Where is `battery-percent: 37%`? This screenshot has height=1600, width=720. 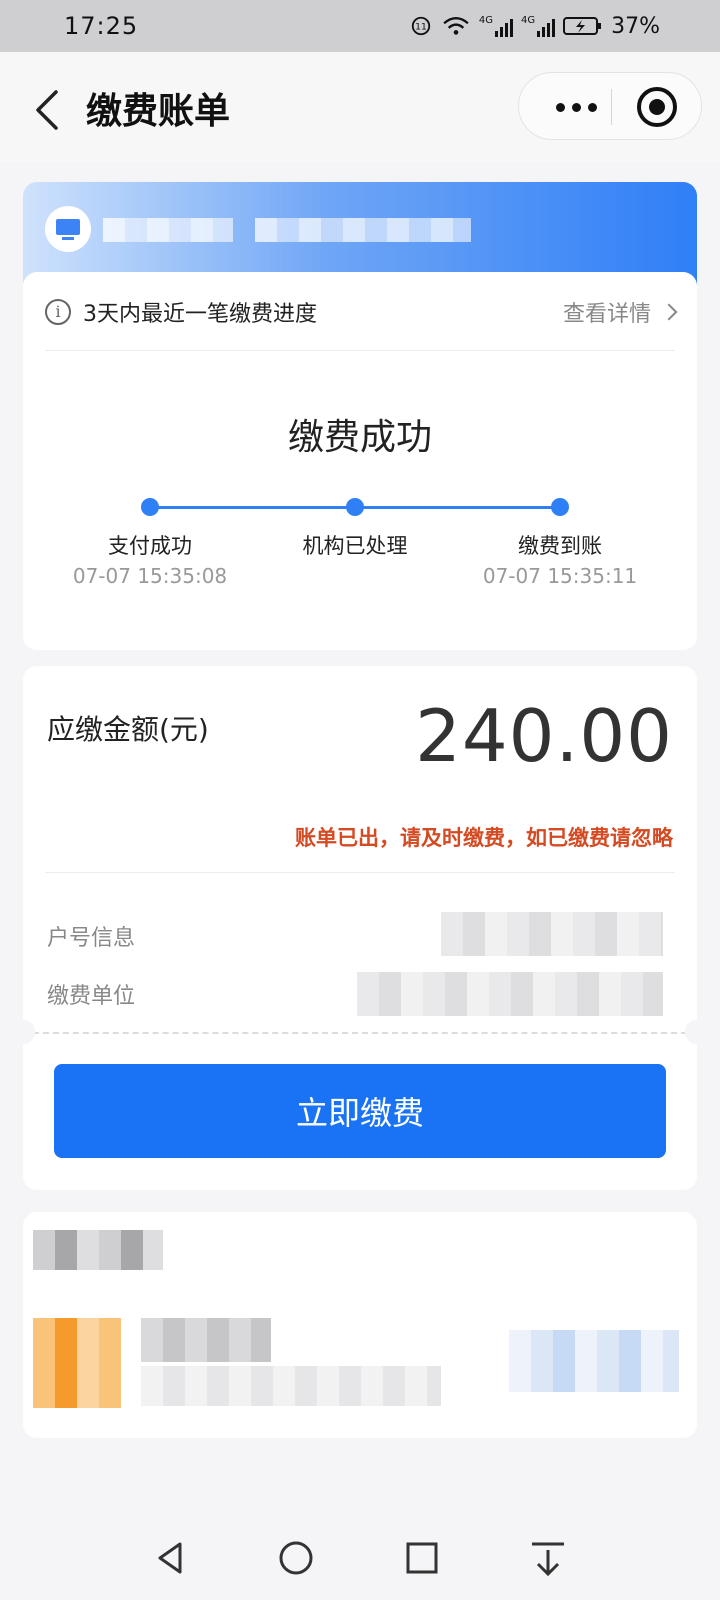
battery-percent: 37% is located at coordinates (635, 26).